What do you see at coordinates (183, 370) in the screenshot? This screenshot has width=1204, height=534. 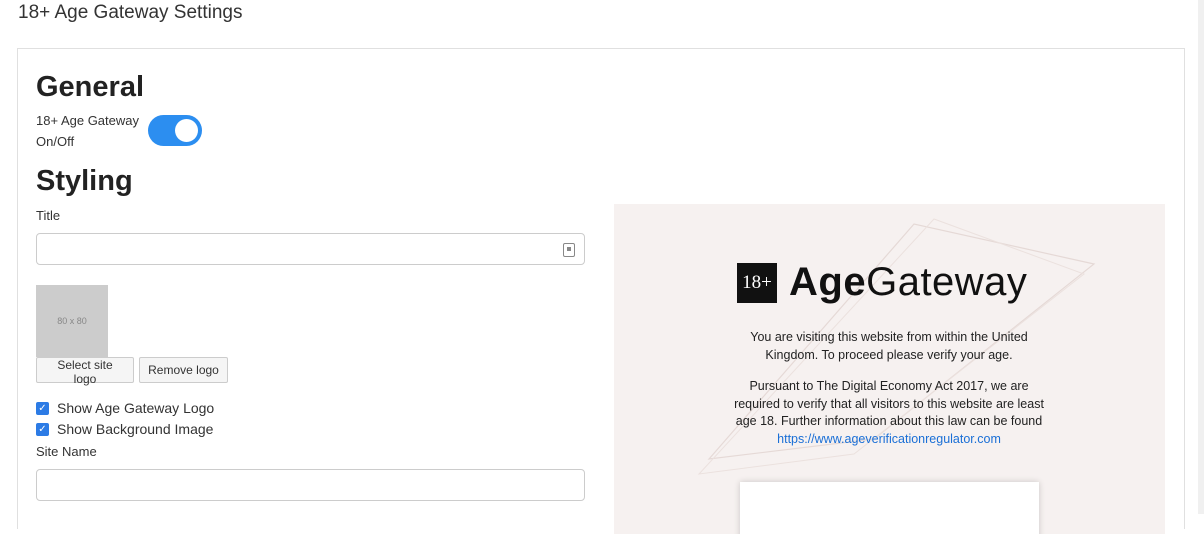 I see `remove-logo-button: Remove logo` at bounding box center [183, 370].